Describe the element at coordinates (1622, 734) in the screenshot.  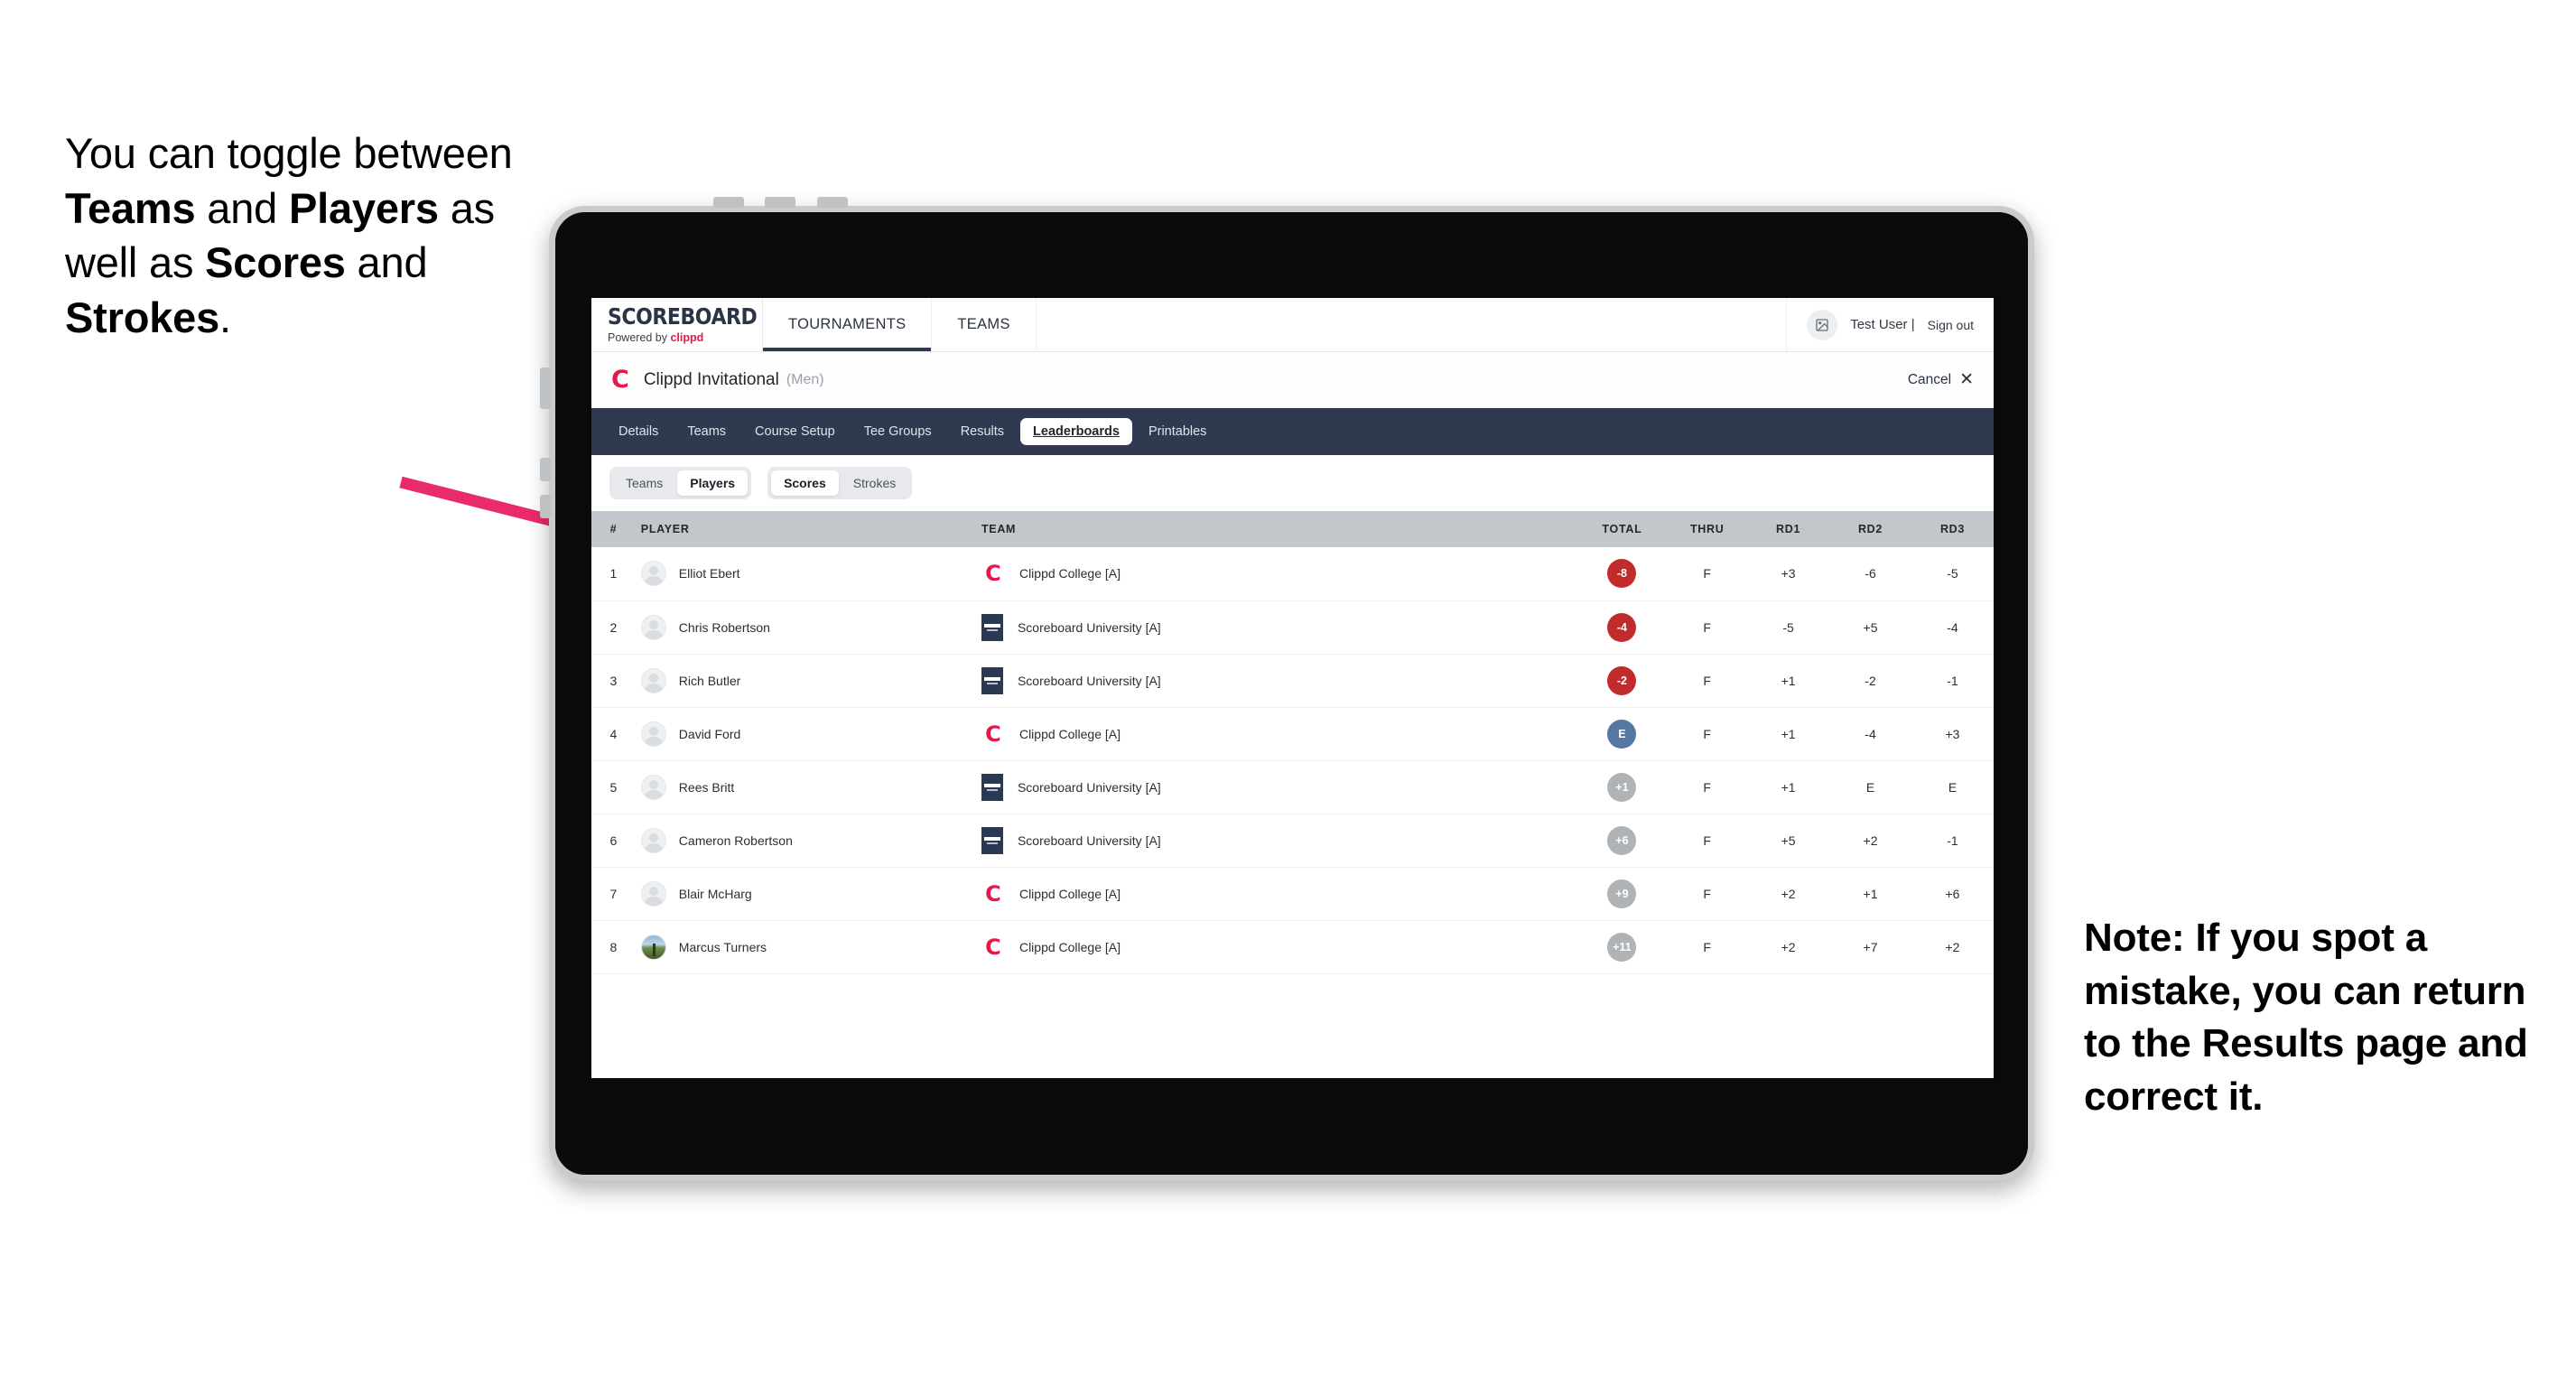
I see `cell-total: E` at that location.